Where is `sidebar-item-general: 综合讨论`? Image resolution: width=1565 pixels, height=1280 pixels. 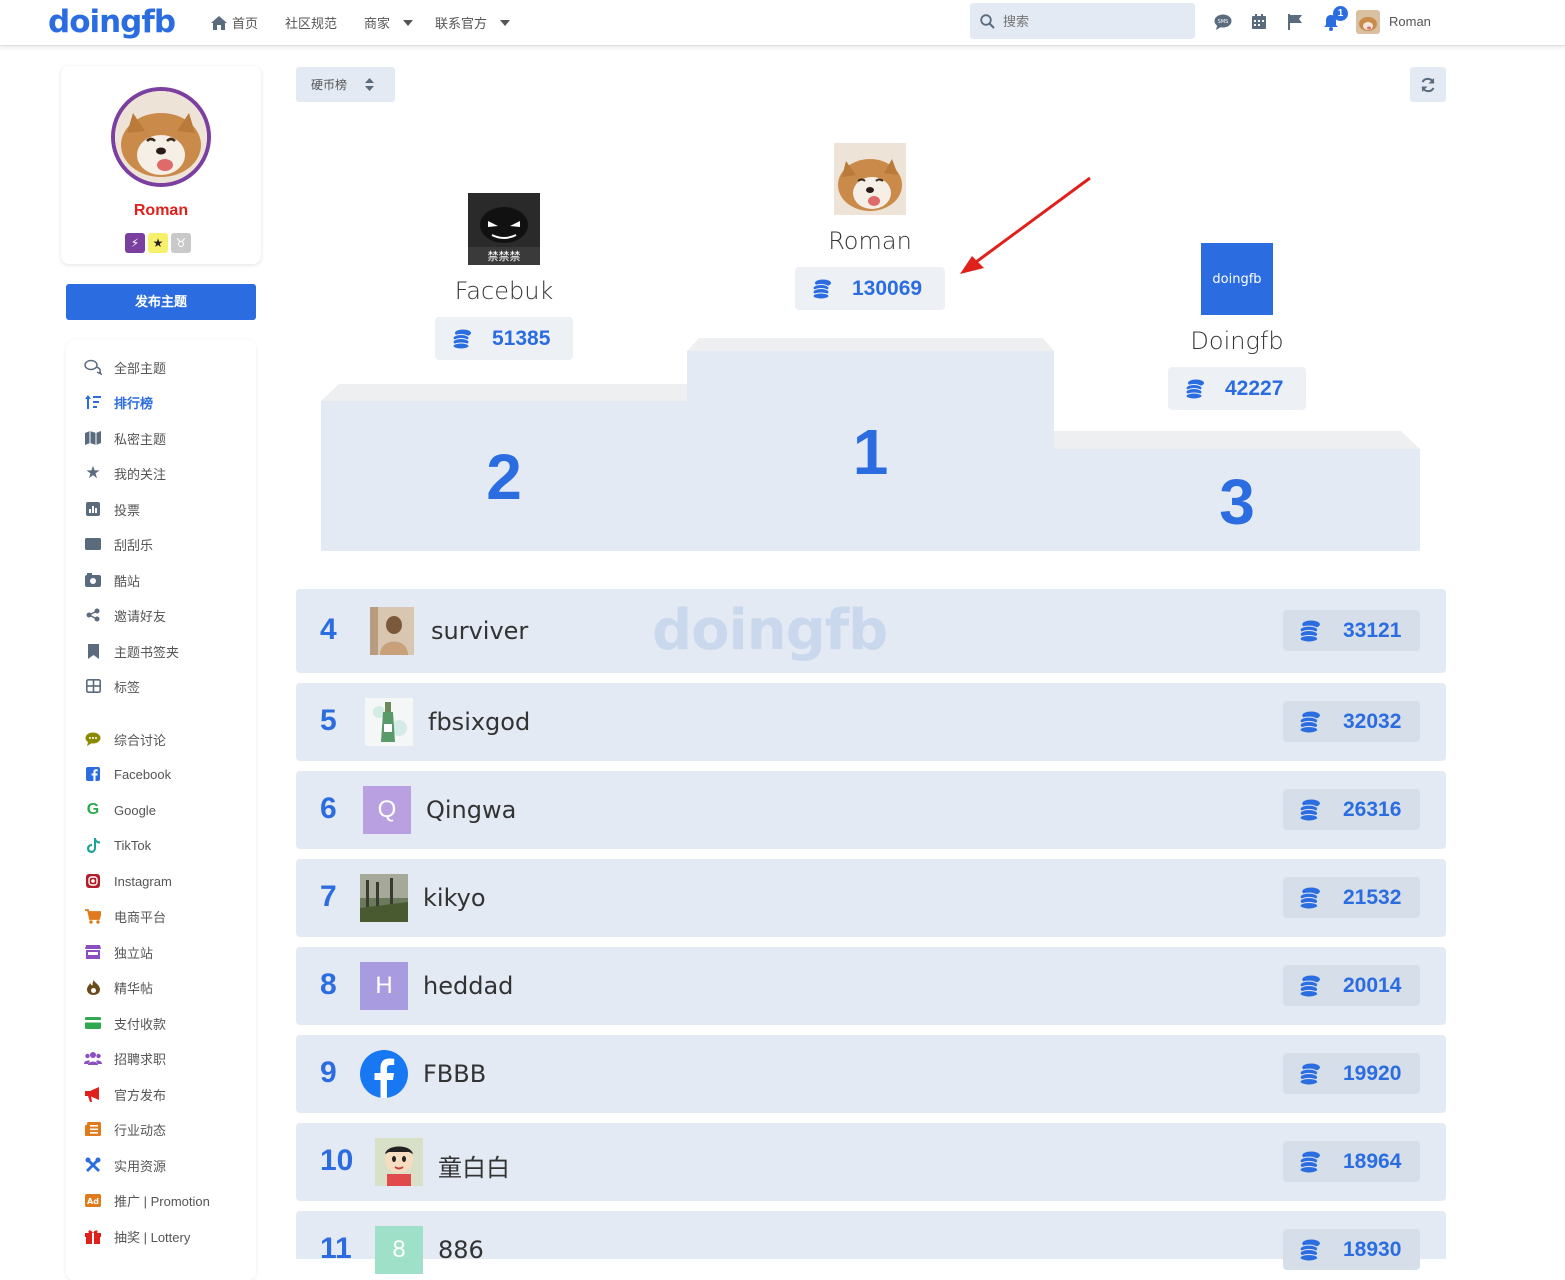
sidebar-item-general: 综合讨论 is located at coordinates (125, 739).